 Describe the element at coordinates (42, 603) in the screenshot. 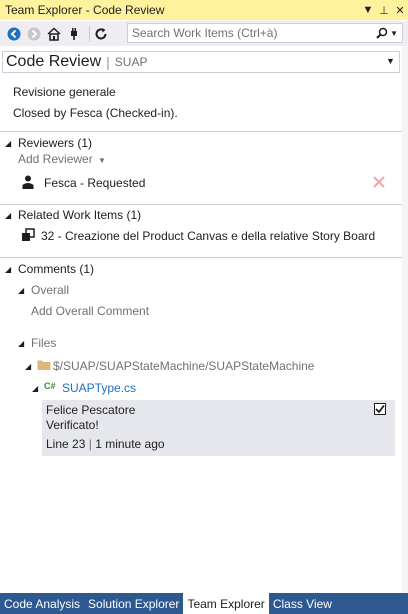

I see `tab-code-analysis: Code Analysis` at that location.